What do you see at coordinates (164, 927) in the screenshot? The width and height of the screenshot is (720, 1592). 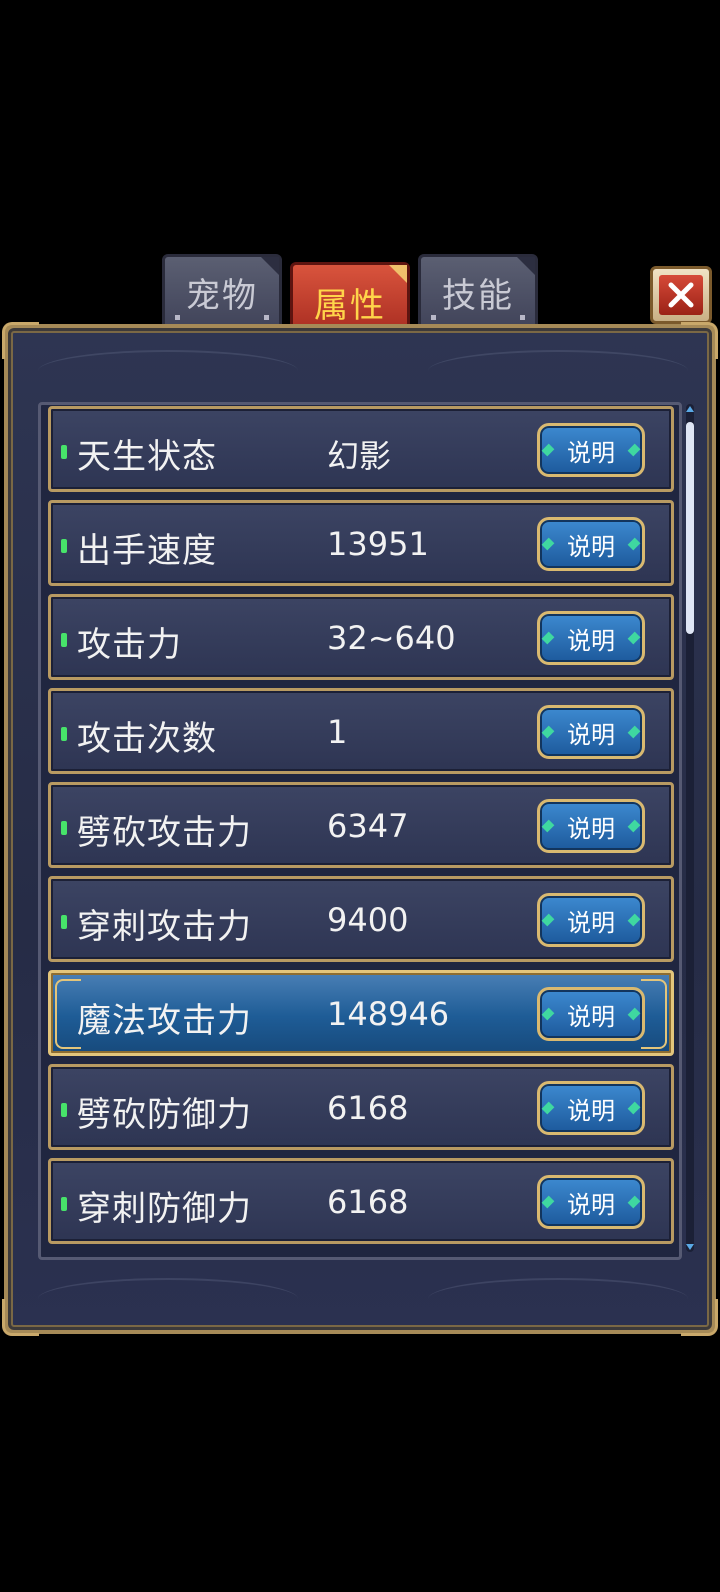 I see `attribute-label: 穿刺攻击力` at bounding box center [164, 927].